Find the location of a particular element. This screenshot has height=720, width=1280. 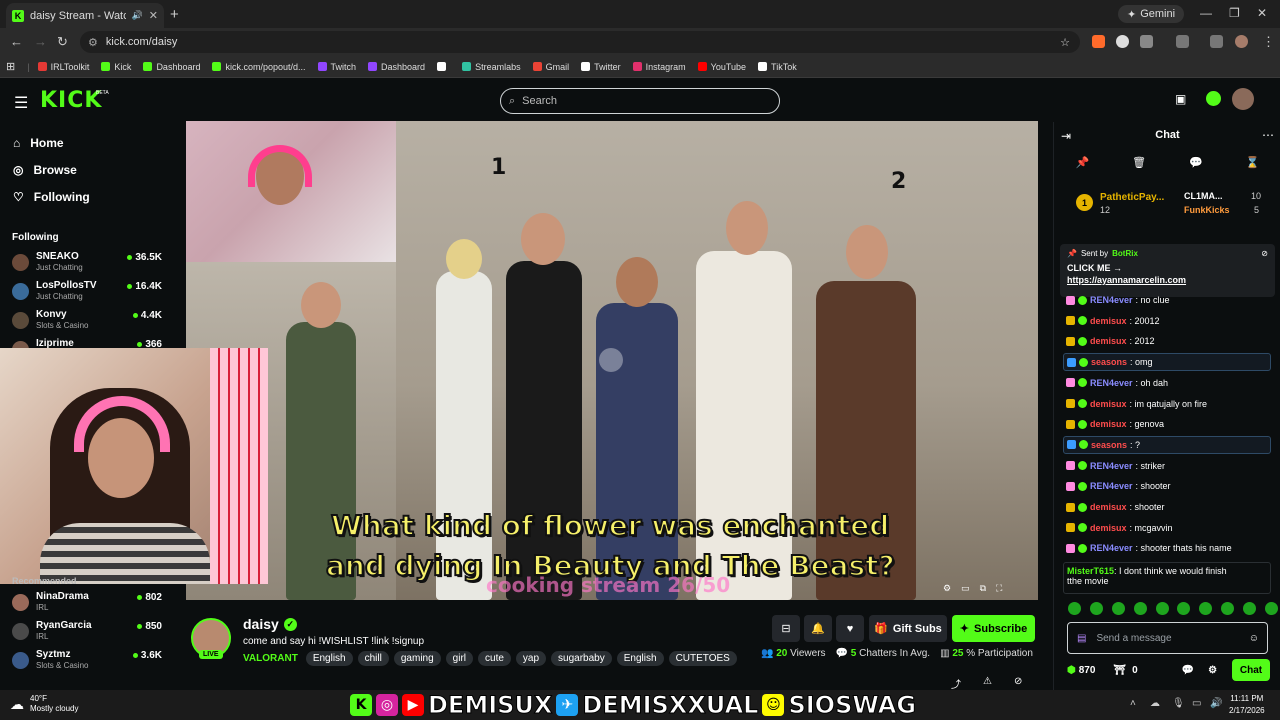

gift-subs-button: 🎁 Gift Subs is located at coordinates (908, 628).